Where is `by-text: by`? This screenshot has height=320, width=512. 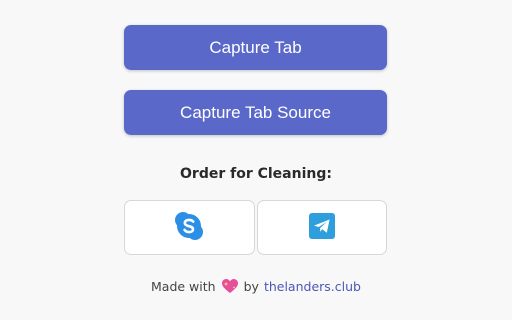 by-text: by is located at coordinates (251, 286).